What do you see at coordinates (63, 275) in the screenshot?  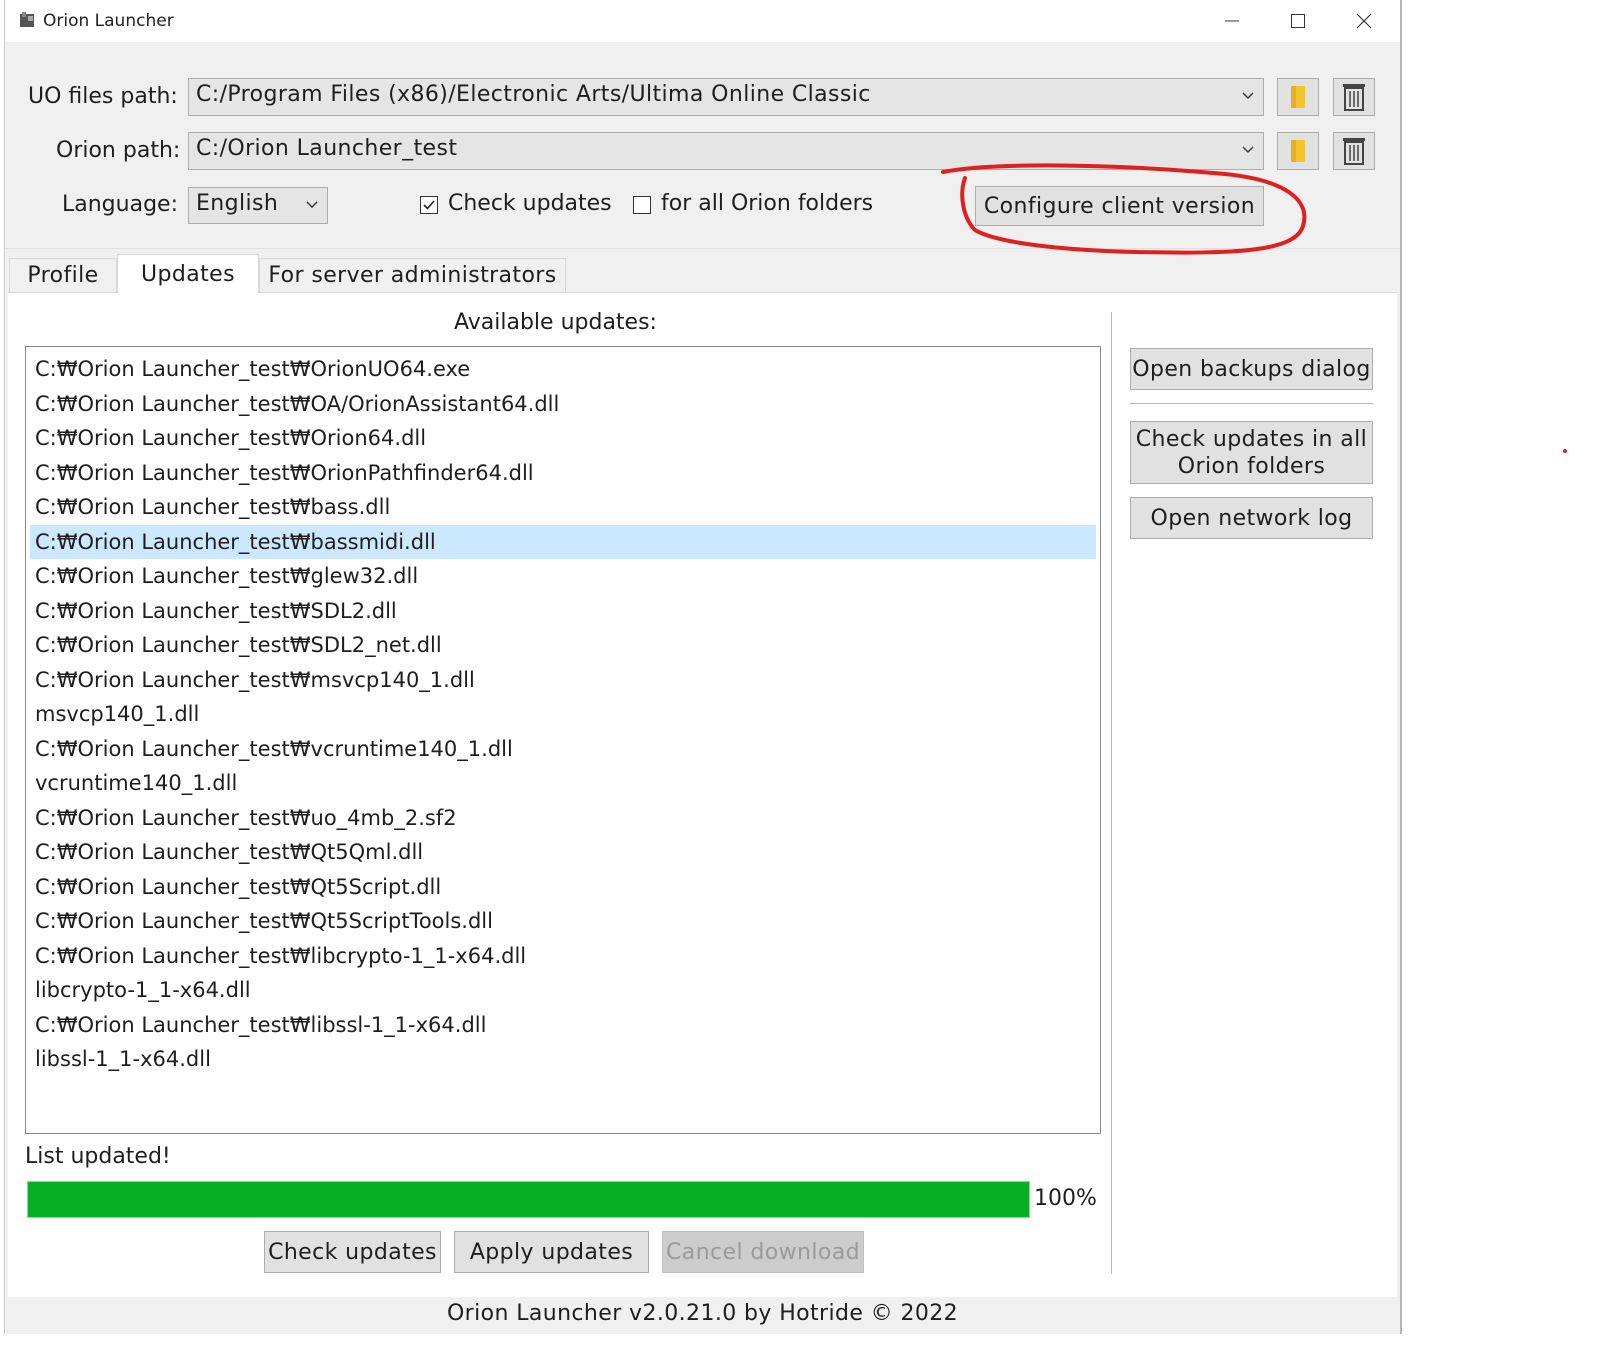 I see `tab-profile: Profile` at bounding box center [63, 275].